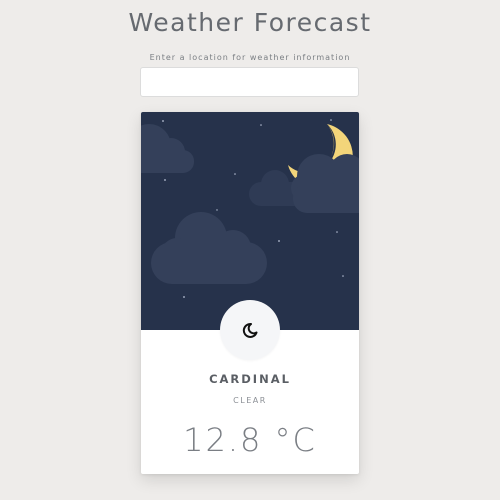 Image resolution: width=500 pixels, height=500 pixels. I want to click on location-prompt: Enter a location for weather information, so click(250, 57).